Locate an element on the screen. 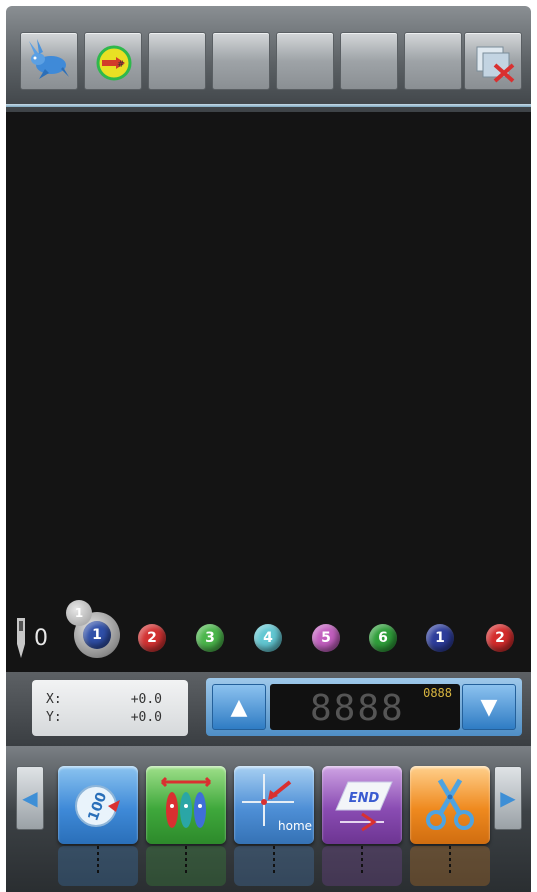  y-value: +0.0 is located at coordinates (146, 717).